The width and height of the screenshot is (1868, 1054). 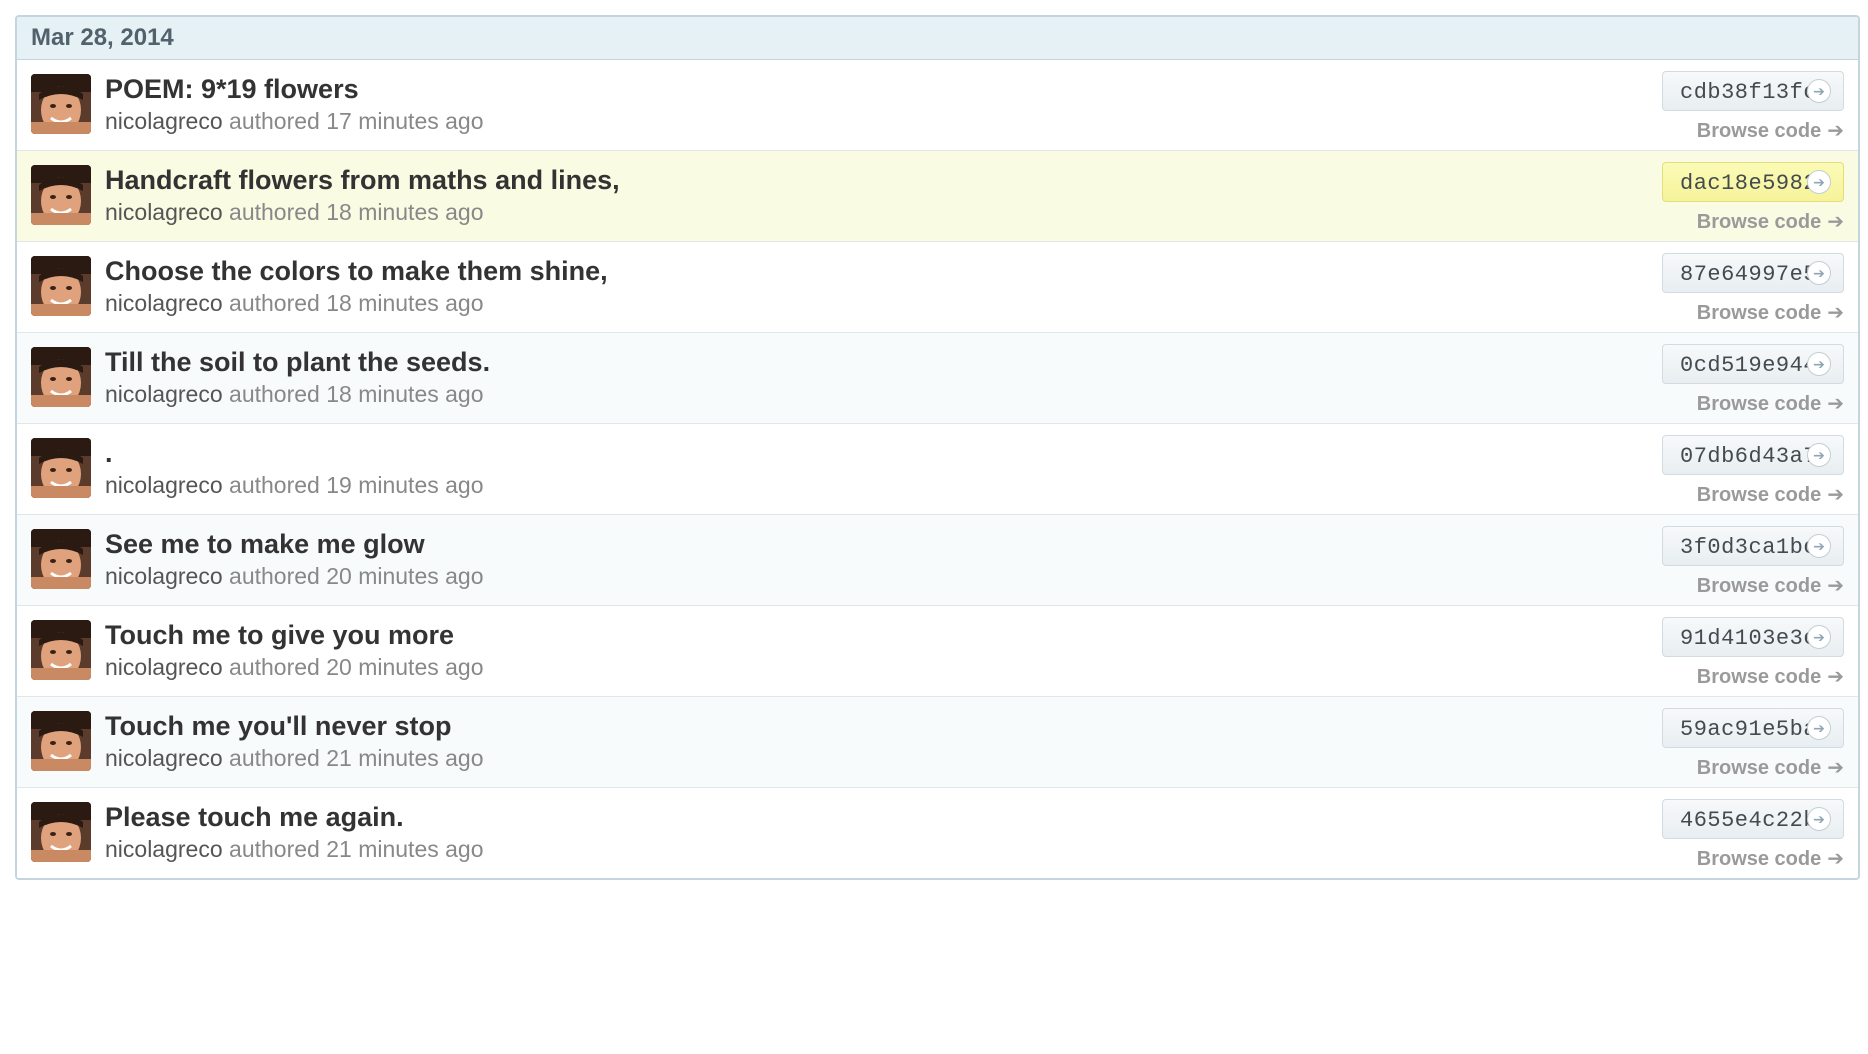 What do you see at coordinates (109, 453) in the screenshot?
I see `commit-message: .` at bounding box center [109, 453].